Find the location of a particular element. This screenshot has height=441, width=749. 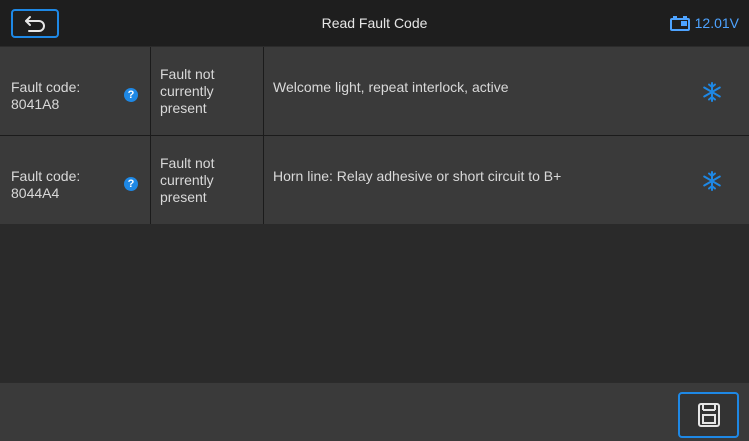

bottom-bar is located at coordinates (374, 412).